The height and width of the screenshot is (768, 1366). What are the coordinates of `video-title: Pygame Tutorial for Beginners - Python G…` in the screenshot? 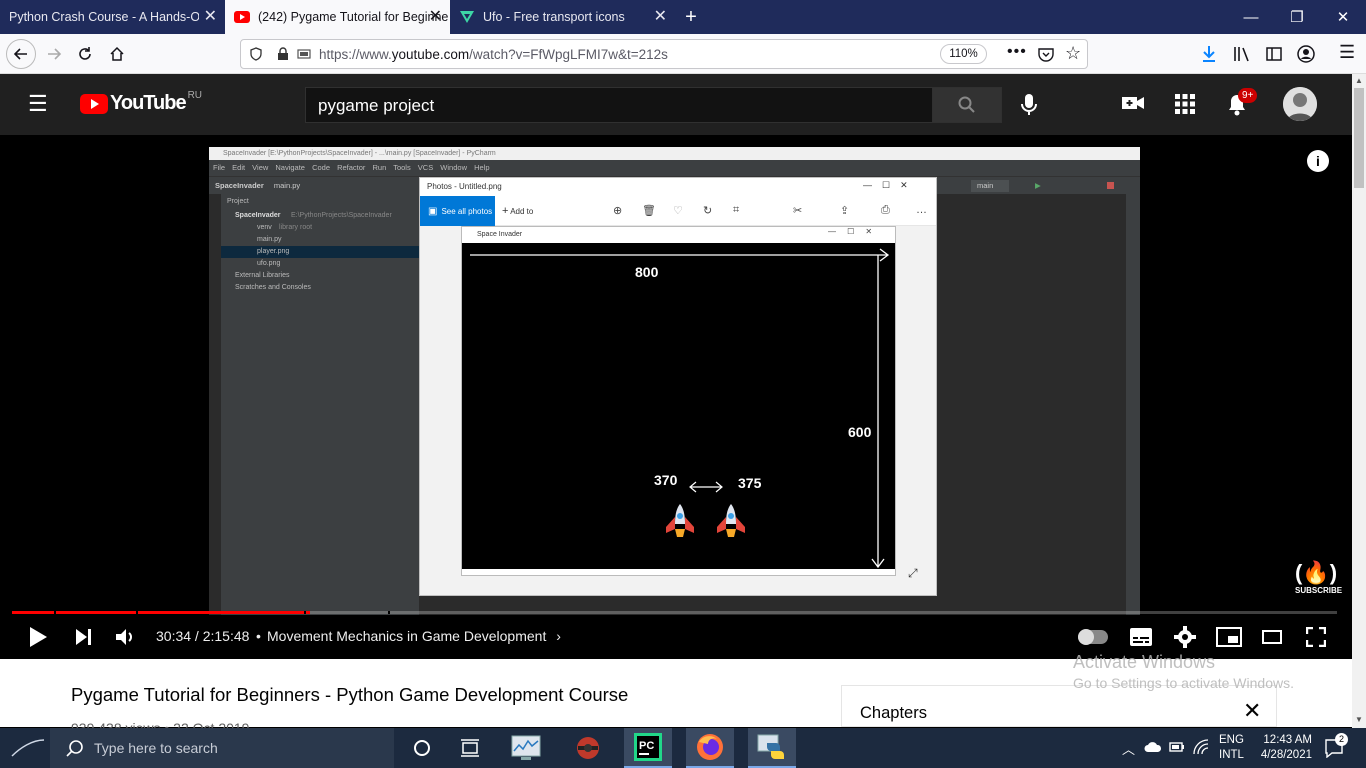 It's located at (350, 694).